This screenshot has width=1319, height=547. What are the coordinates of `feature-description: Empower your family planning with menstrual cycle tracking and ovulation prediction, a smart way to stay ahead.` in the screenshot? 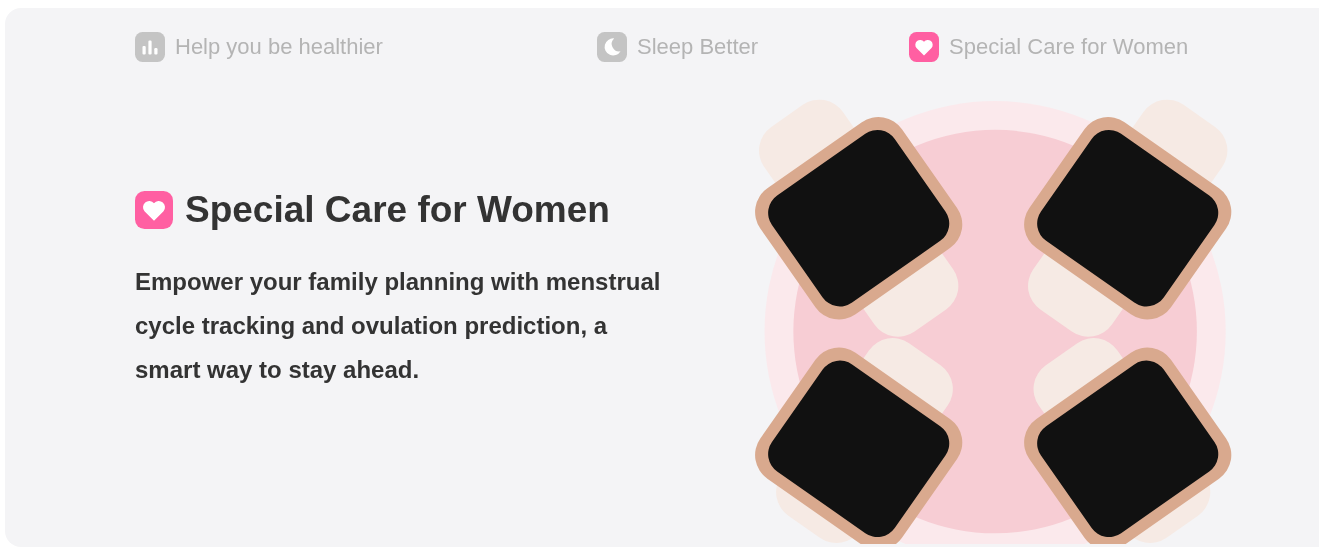 It's located at (398, 325).